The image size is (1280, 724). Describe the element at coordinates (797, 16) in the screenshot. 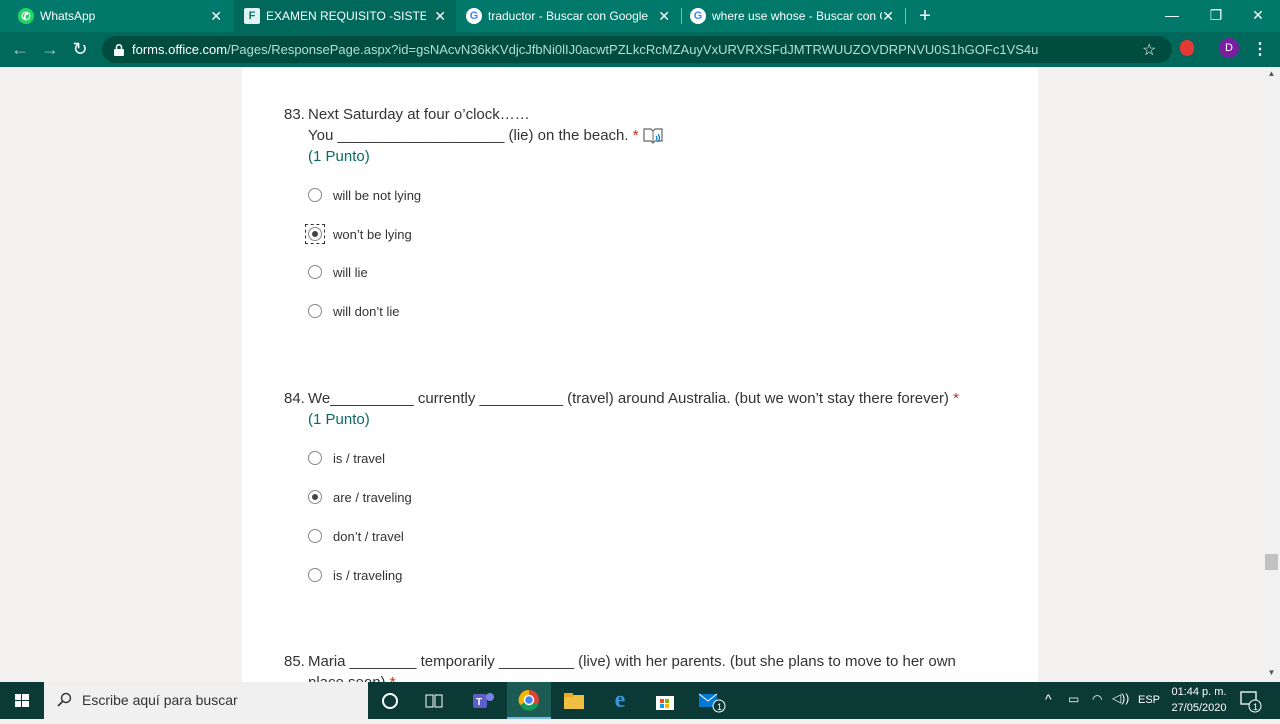

I see `tab-title: where use whose - Buscar con Go` at that location.